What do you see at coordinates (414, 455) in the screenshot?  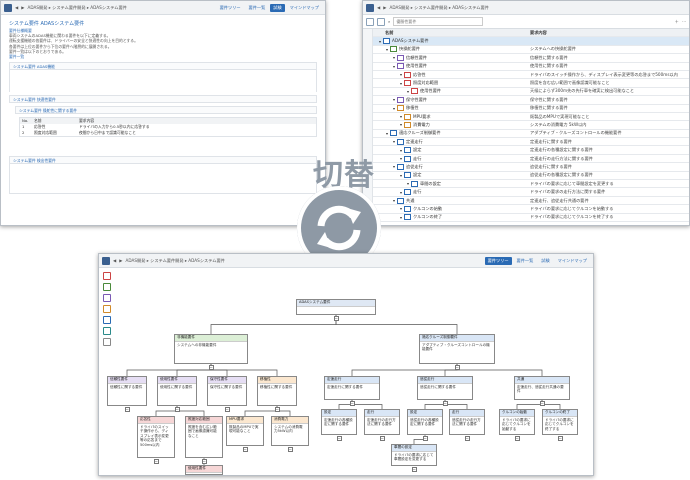 I see `mindmap-node: 車間の設定 ドライバの要求に応じて車間設定を変更する` at bounding box center [414, 455].